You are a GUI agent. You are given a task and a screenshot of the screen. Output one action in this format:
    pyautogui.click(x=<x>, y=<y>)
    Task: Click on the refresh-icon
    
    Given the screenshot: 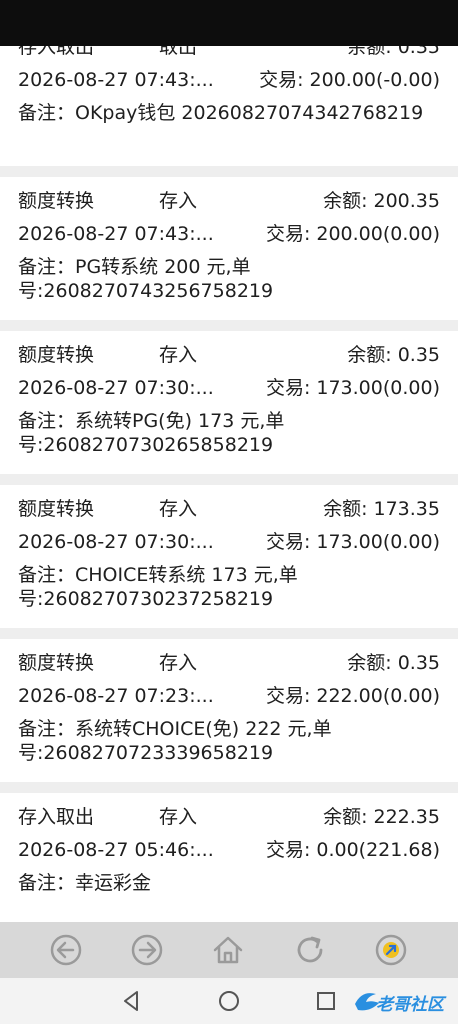 What is the action you would take?
    pyautogui.click(x=310, y=950)
    